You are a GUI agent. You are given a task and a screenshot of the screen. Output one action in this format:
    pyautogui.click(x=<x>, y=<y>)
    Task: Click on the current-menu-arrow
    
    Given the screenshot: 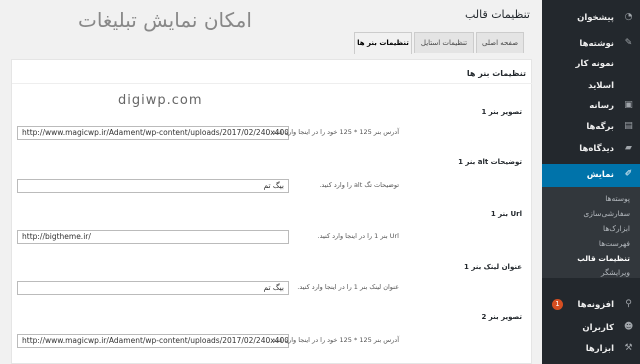 What is the action you would take?
    pyautogui.click(x=539, y=175)
    